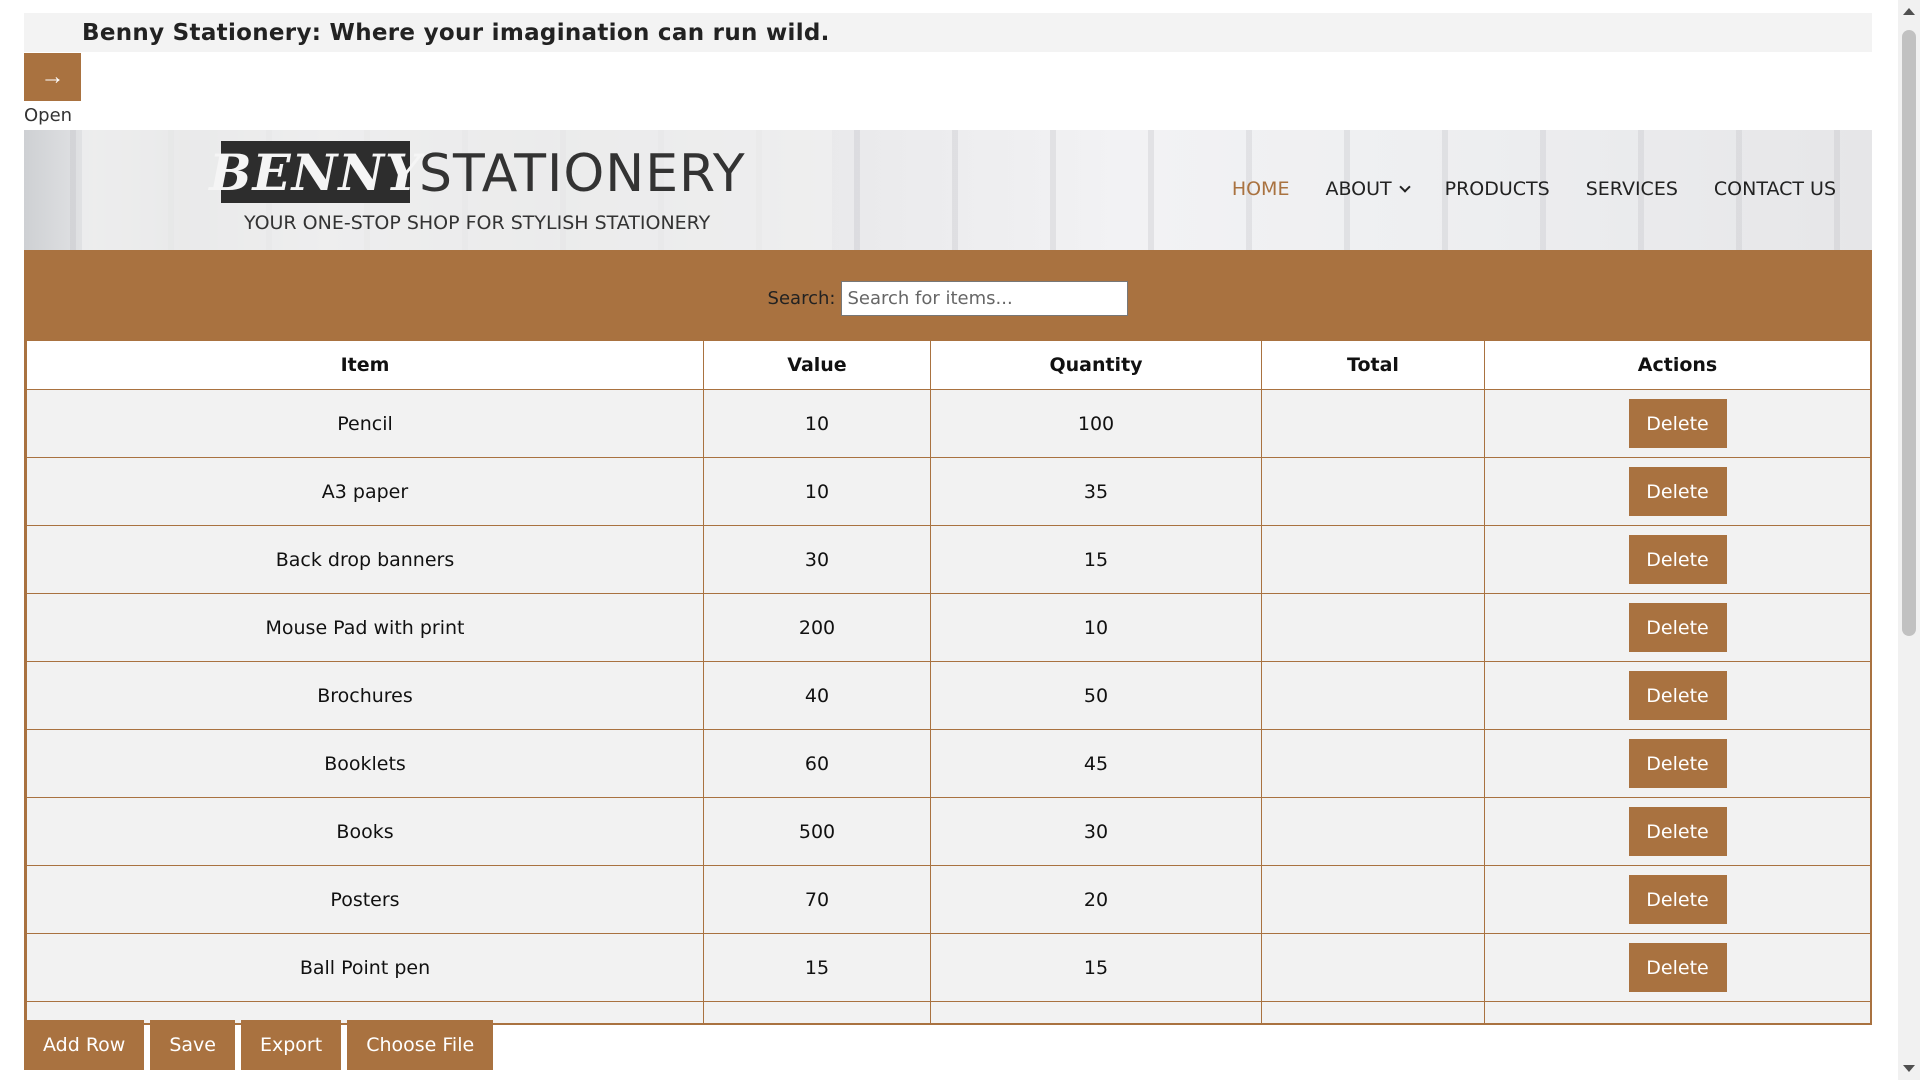  I want to click on open-sidebar-button: →, so click(52, 77).